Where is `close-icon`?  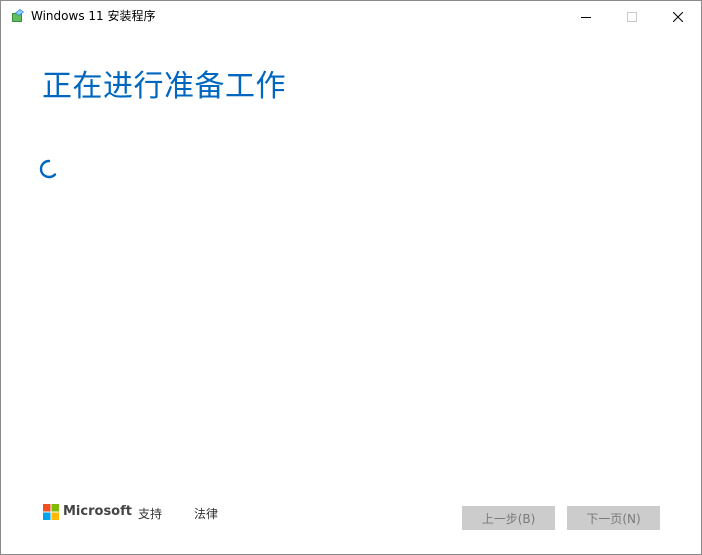 close-icon is located at coordinates (678, 16).